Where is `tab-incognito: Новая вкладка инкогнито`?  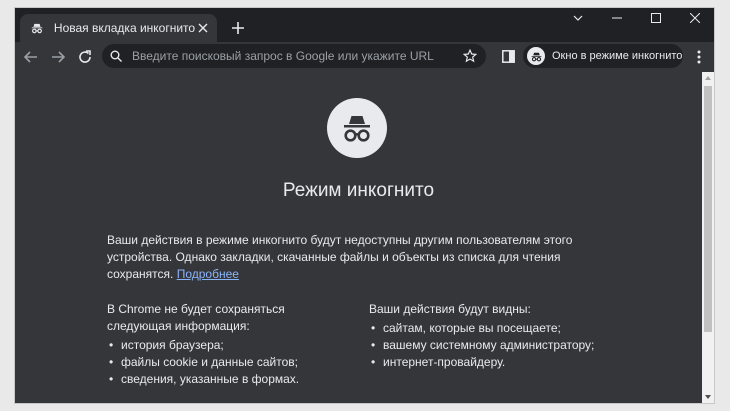 tab-incognito: Новая вкладка инкогнито is located at coordinates (118, 28).